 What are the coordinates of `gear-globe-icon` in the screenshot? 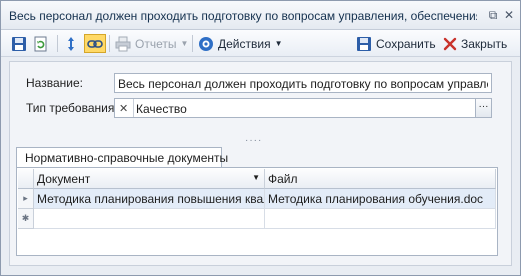 It's located at (206, 44).